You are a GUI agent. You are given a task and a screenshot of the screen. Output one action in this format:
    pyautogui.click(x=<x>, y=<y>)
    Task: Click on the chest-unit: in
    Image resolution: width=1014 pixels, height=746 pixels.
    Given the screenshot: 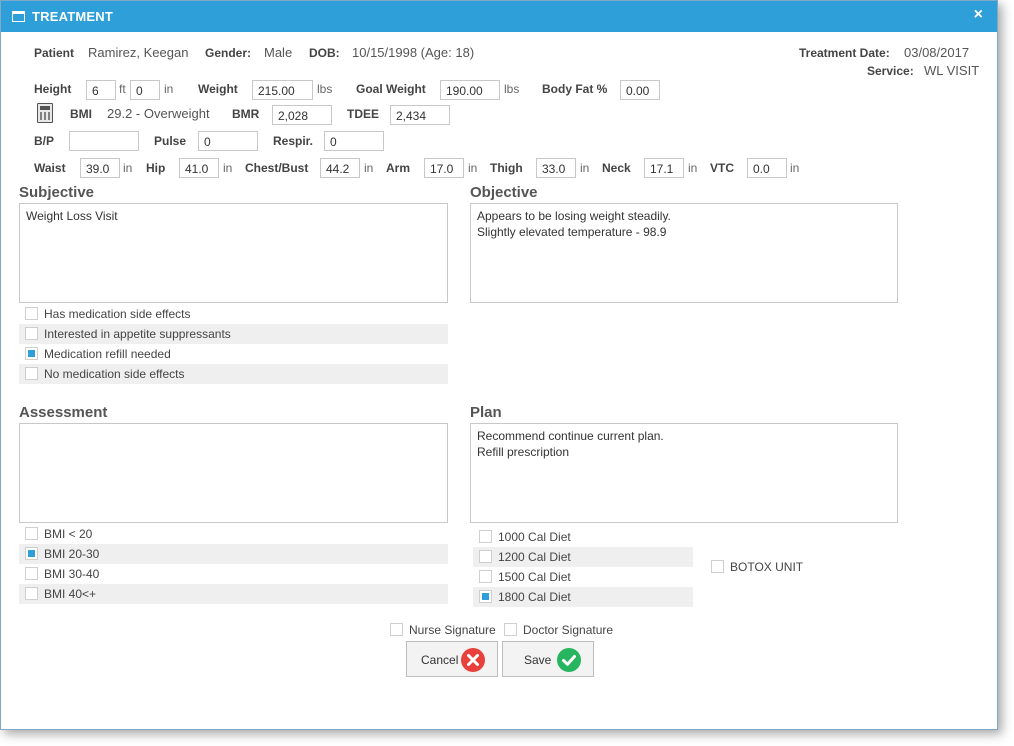 What is the action you would take?
    pyautogui.click(x=369, y=168)
    